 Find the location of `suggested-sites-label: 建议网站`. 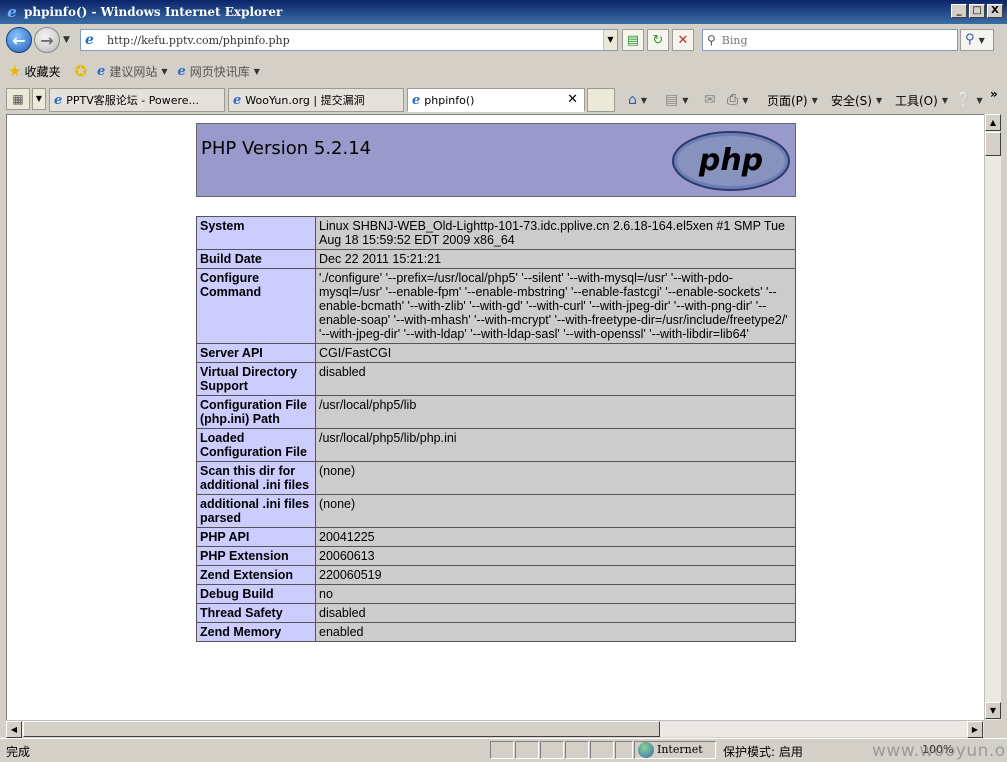

suggested-sites-label: 建议网站 is located at coordinates (133, 71).